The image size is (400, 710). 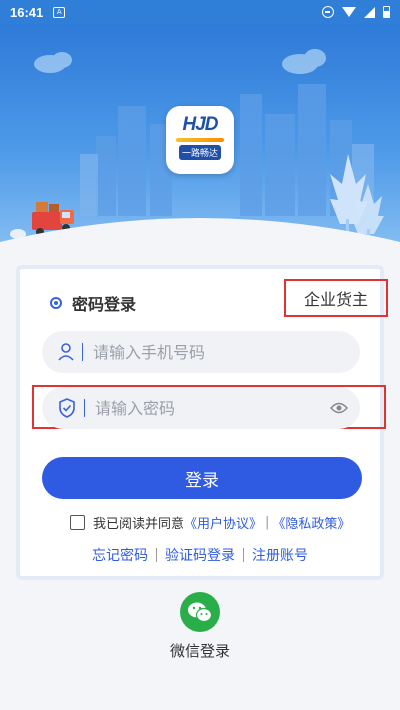 I want to click on user-agreement-link: 《用户协议》, so click(x=223, y=522).